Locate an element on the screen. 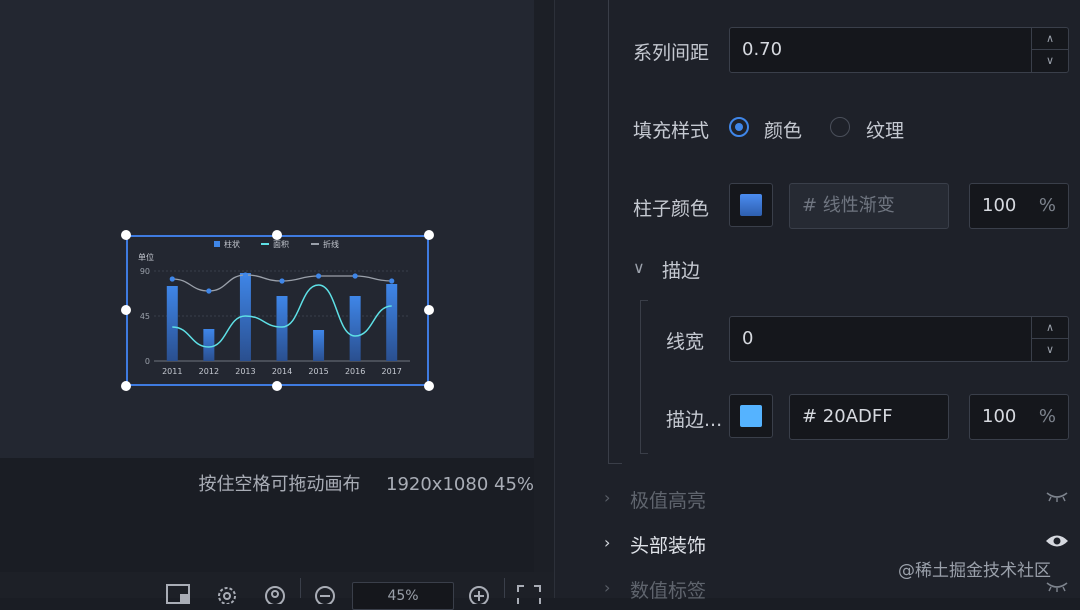 This screenshot has height=610, width=1080. stroke-color-picker is located at coordinates (751, 416).